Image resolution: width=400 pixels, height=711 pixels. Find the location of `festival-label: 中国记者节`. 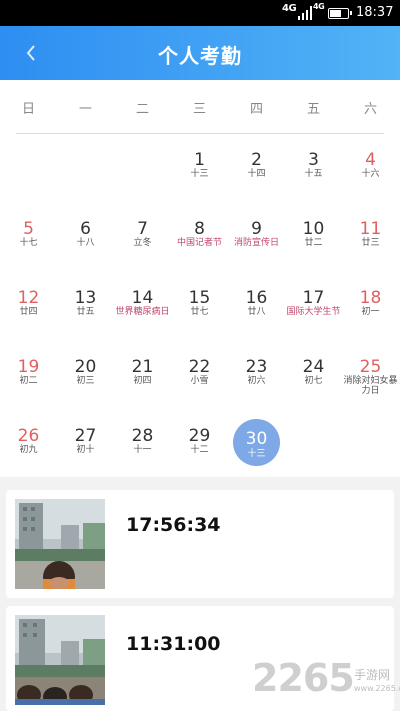

festival-label: 中国记者节 is located at coordinates (199, 243).